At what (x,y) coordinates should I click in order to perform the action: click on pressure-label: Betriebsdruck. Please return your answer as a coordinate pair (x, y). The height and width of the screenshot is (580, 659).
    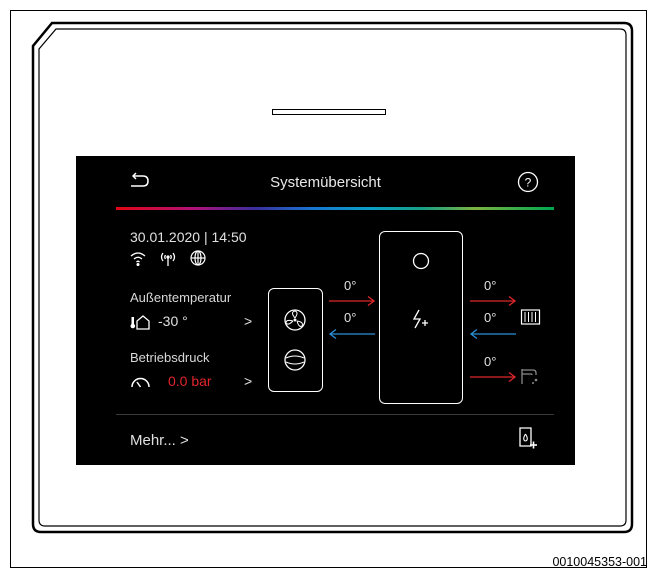
    Looking at the image, I should click on (170, 357).